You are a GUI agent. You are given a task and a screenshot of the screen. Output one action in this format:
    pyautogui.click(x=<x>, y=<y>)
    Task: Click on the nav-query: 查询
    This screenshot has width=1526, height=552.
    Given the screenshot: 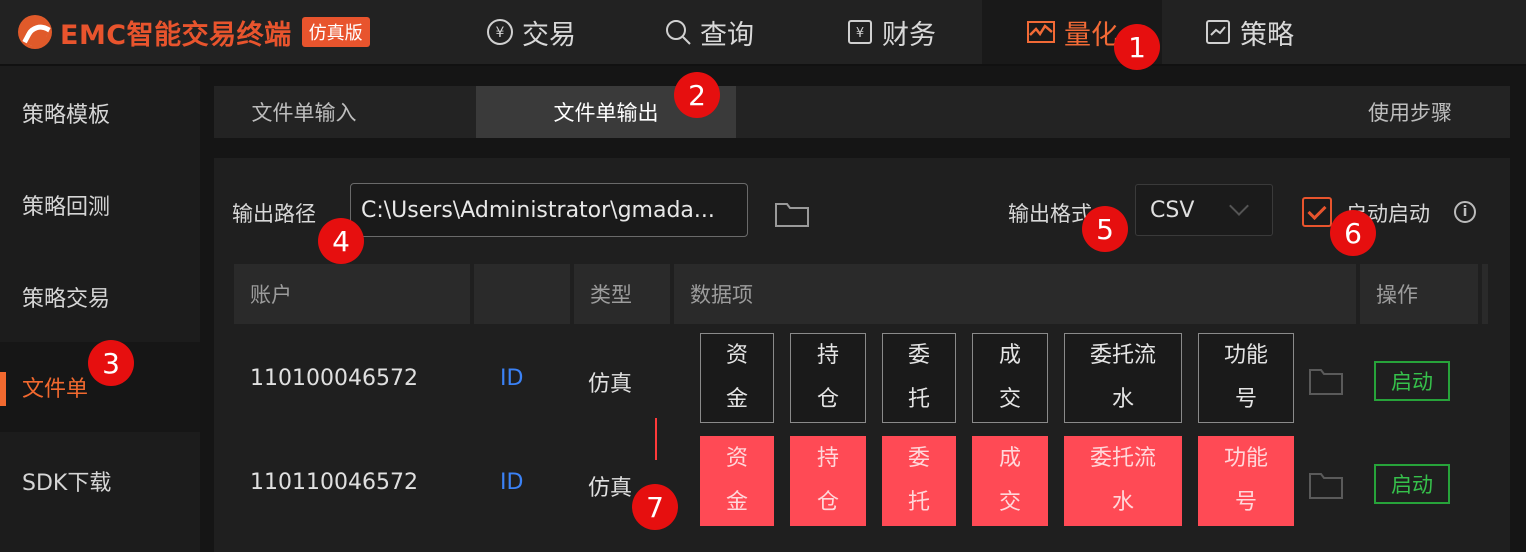 What is the action you would take?
    pyautogui.click(x=709, y=32)
    